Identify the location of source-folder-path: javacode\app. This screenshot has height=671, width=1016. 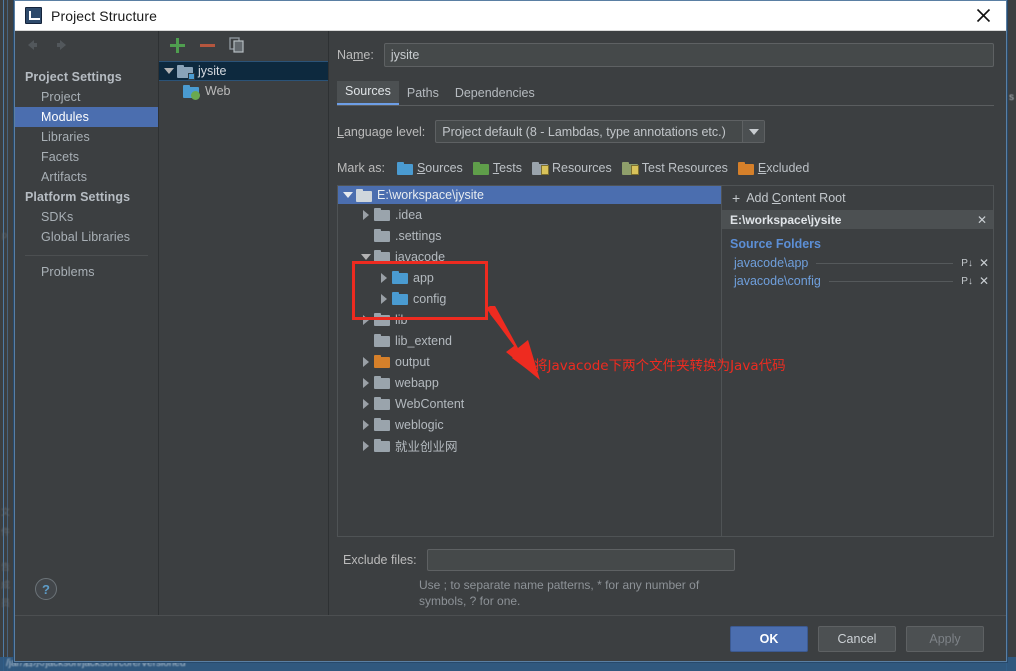
(771, 263).